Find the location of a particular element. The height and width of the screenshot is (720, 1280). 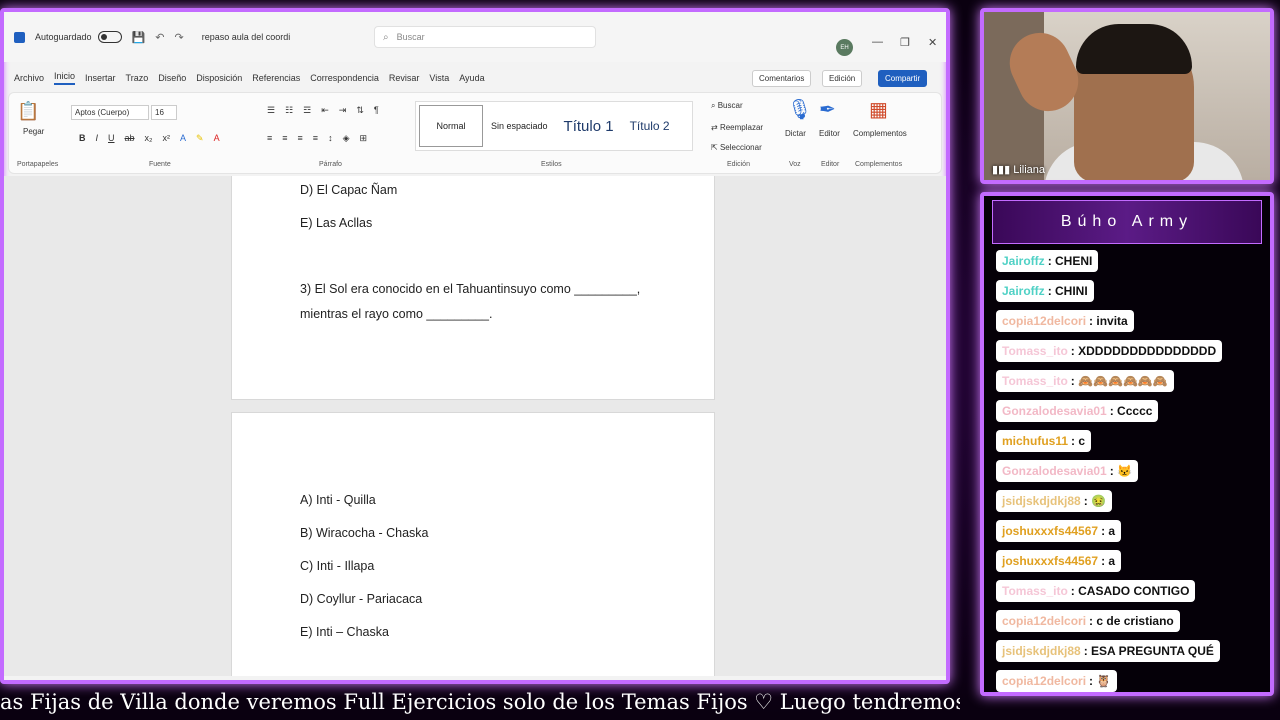

chat-username: jsidjskdjdkj88 is located at coordinates (1041, 651).